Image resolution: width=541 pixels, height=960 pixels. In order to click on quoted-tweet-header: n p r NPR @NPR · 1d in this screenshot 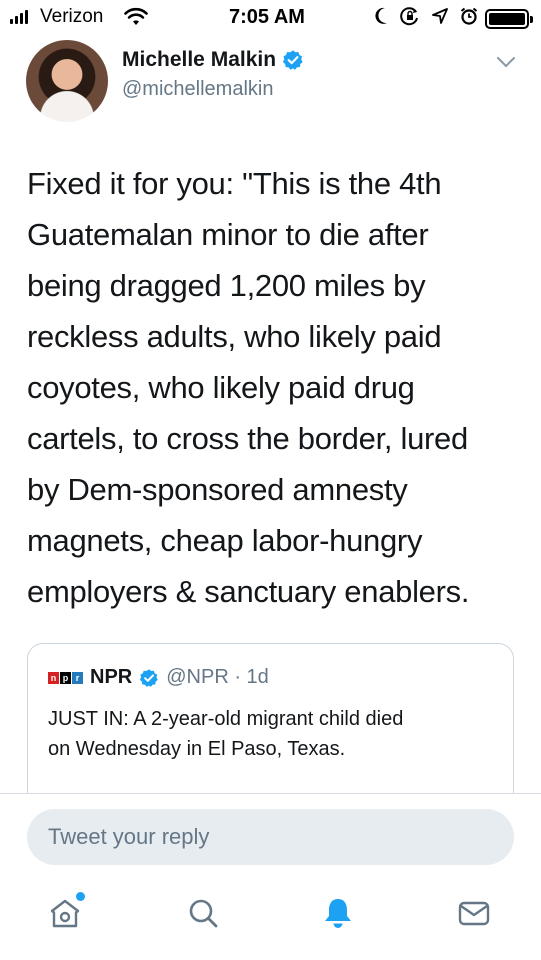, I will do `click(158, 677)`.